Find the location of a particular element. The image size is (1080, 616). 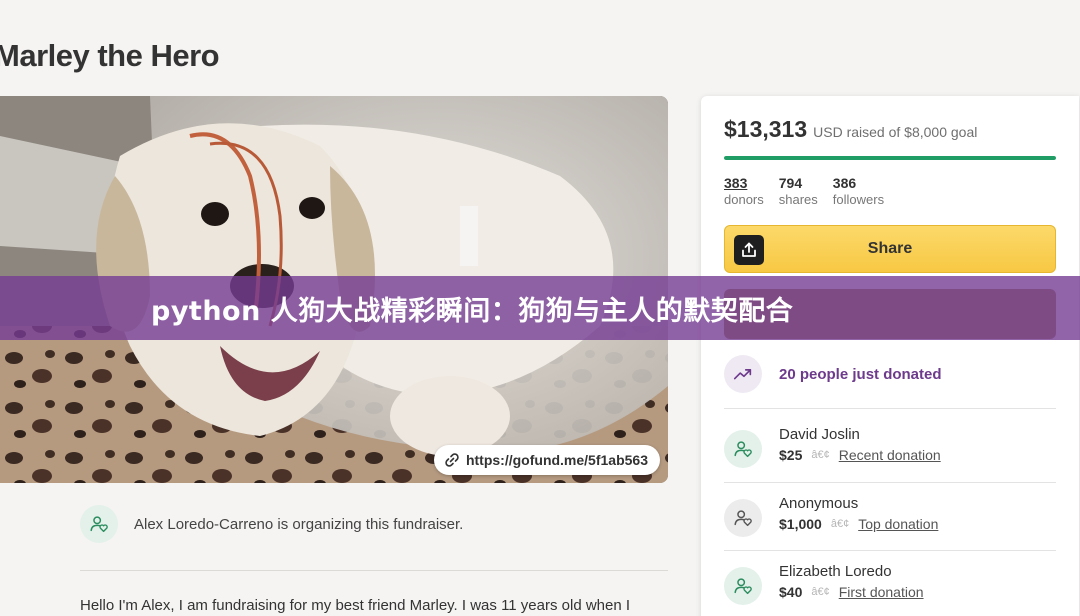

organizer-avatar is located at coordinates (99, 524).